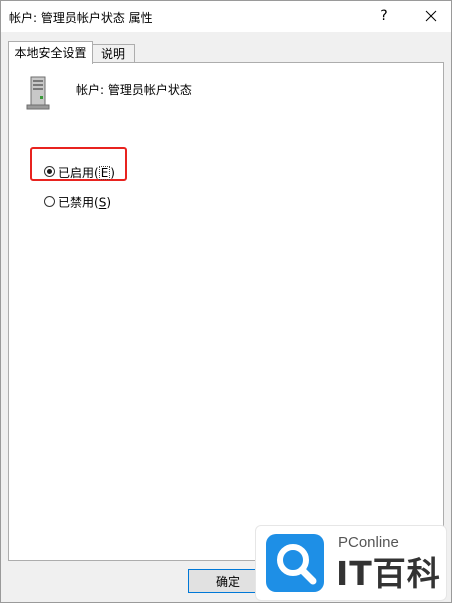  What do you see at coordinates (50, 52) in the screenshot?
I see `tab-local-security-setting: 本地安全设置` at bounding box center [50, 52].